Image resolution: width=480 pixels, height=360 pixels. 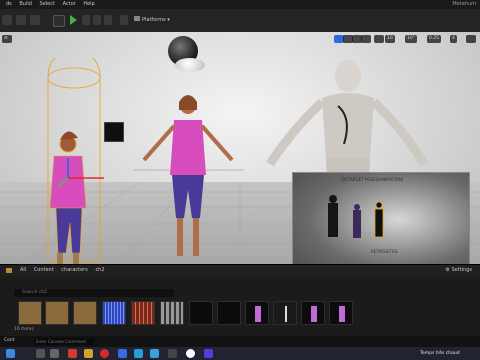 What do you see at coordinates (9, 4) in the screenshot?
I see `menu-item-window: ds` at bounding box center [9, 4].